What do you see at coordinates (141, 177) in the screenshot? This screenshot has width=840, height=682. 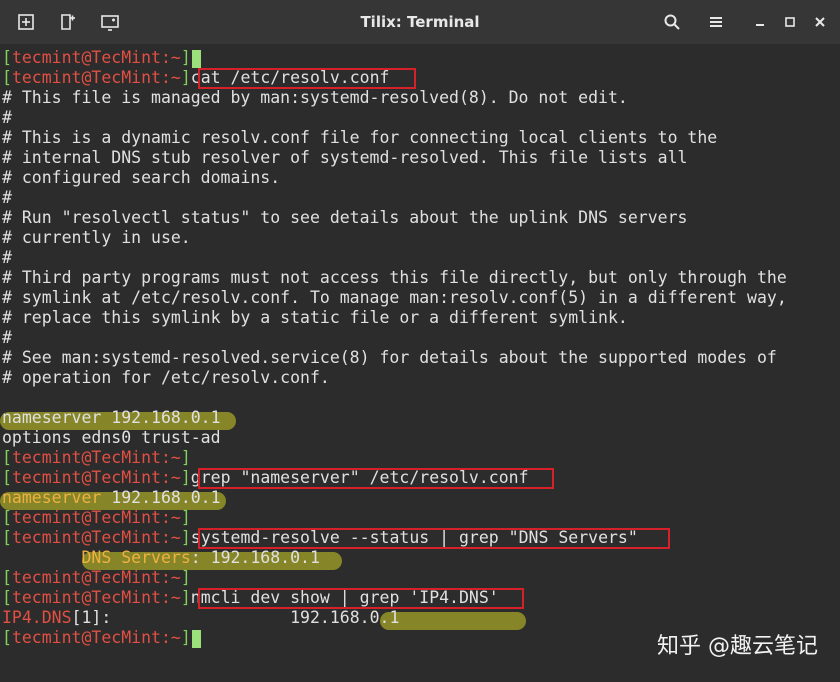 I see `file-line: # configured search domains.` at bounding box center [141, 177].